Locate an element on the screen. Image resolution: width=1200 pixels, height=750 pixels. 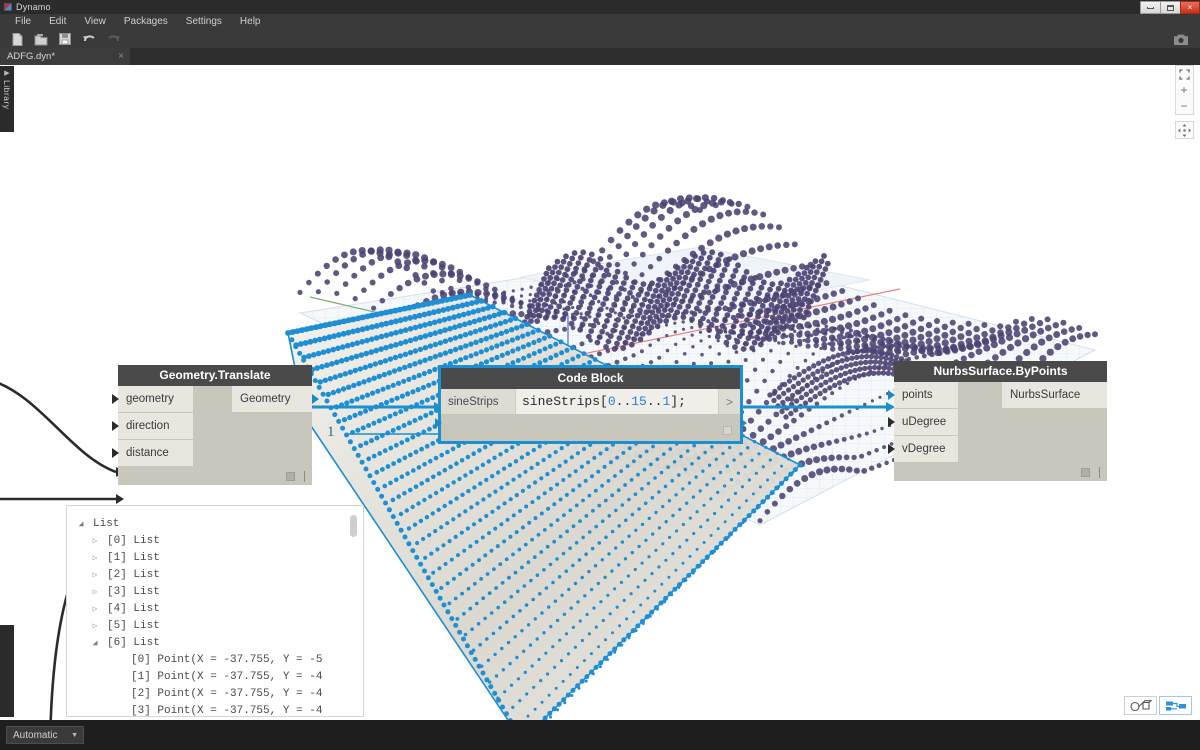
chevron-down-icon: ▼ is located at coordinates (74, 735).